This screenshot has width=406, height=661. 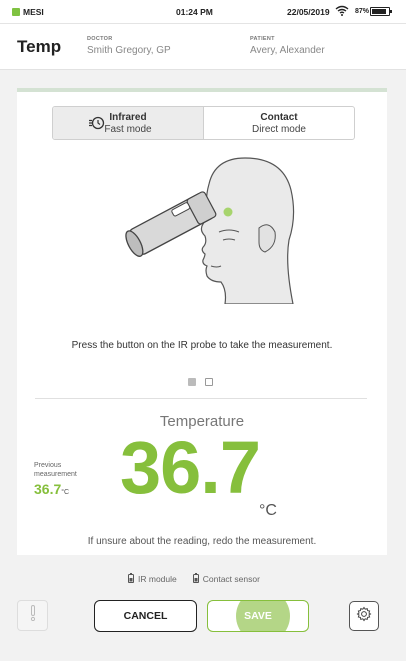 I want to click on brand-logo-icon, so click(x=16, y=12).